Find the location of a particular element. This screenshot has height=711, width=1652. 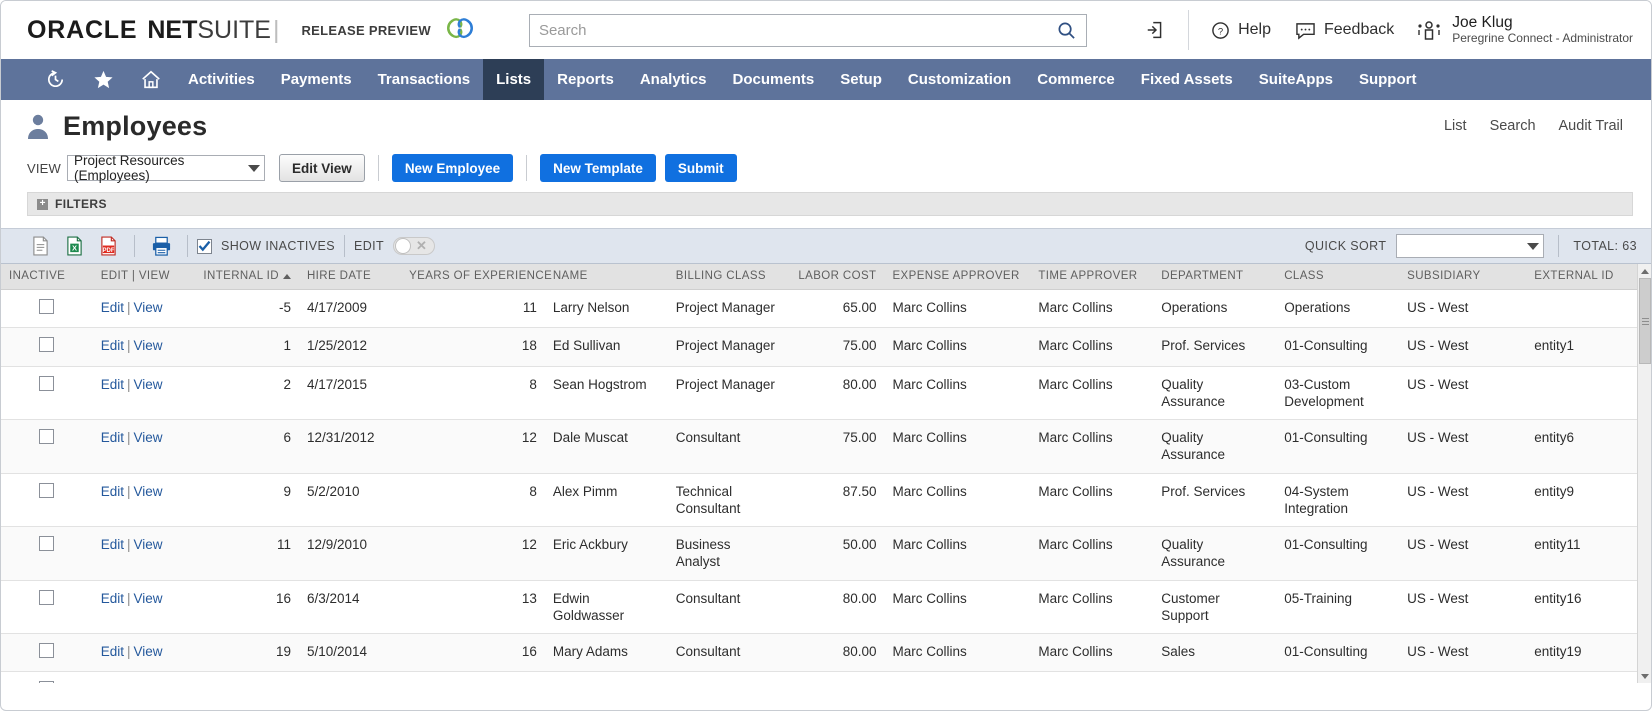

column-header-external-id: EXTERNAL ID is located at coordinates (1583, 277).